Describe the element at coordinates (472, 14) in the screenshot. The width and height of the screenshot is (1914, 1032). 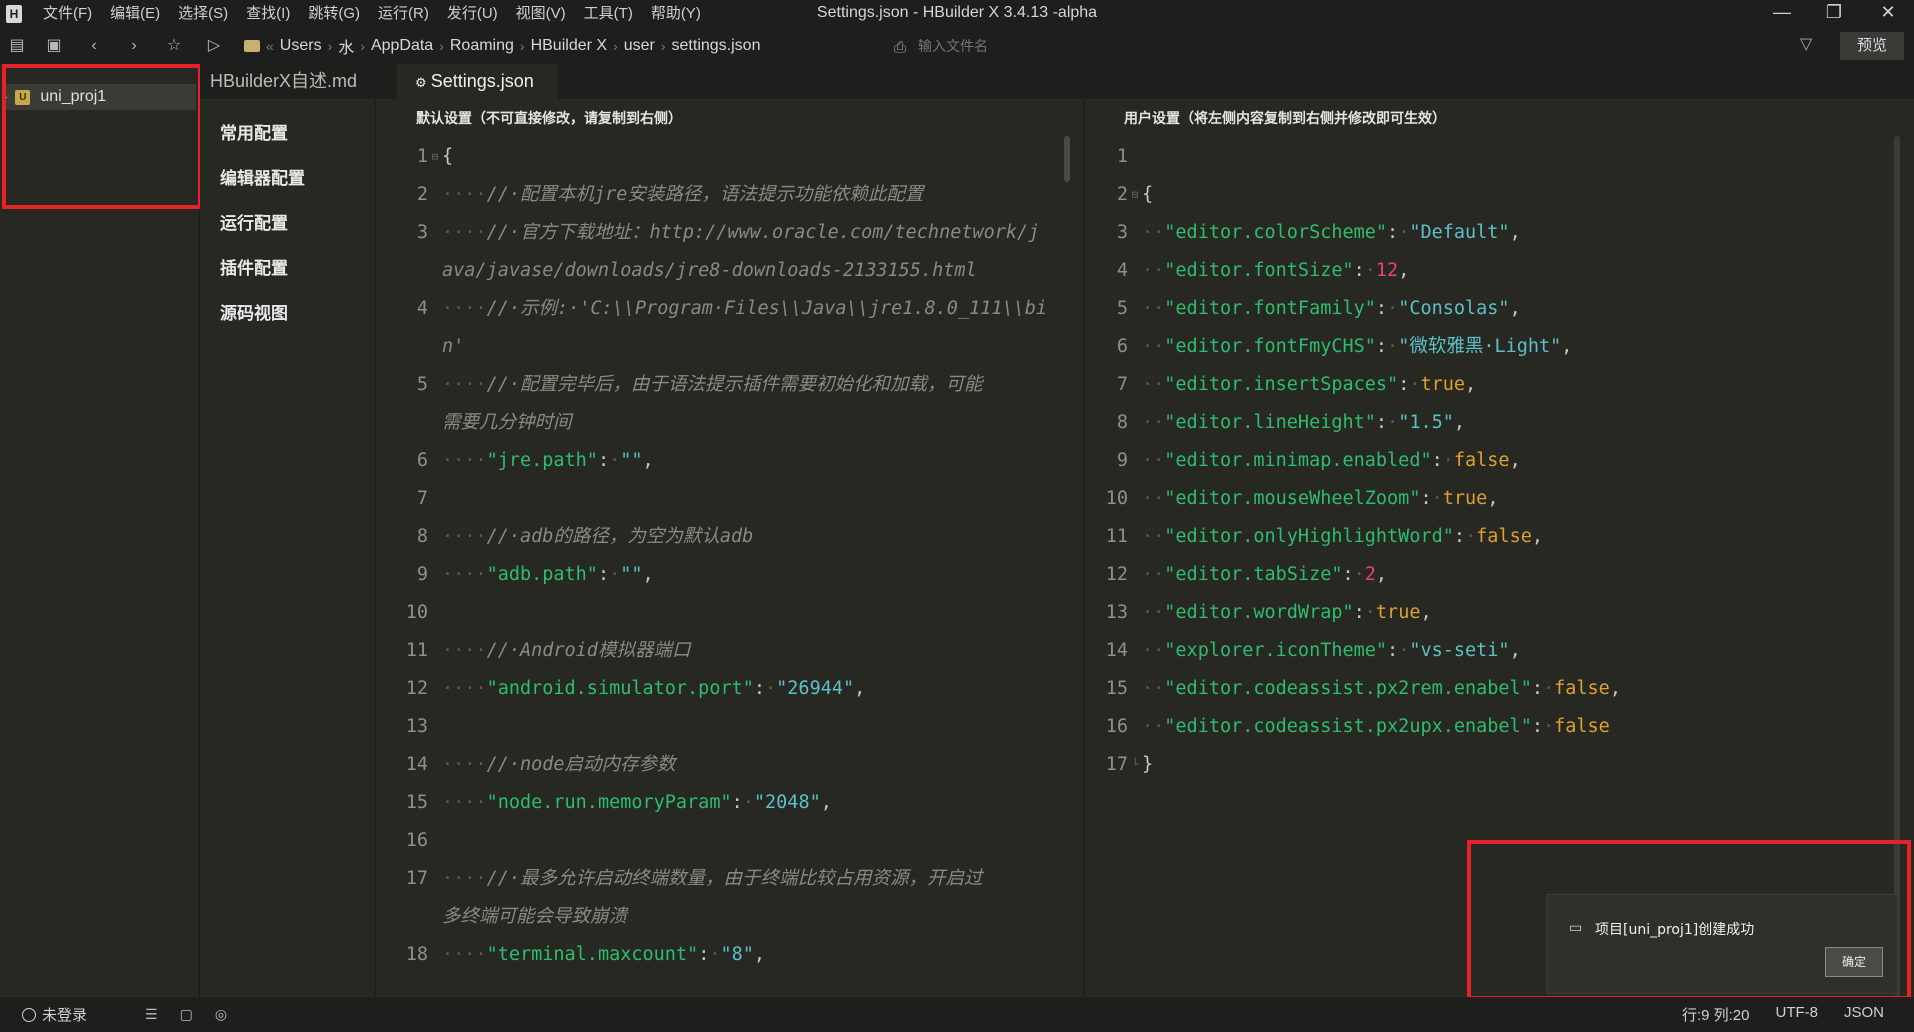
I see `menu-publish: 发行(U)` at that location.